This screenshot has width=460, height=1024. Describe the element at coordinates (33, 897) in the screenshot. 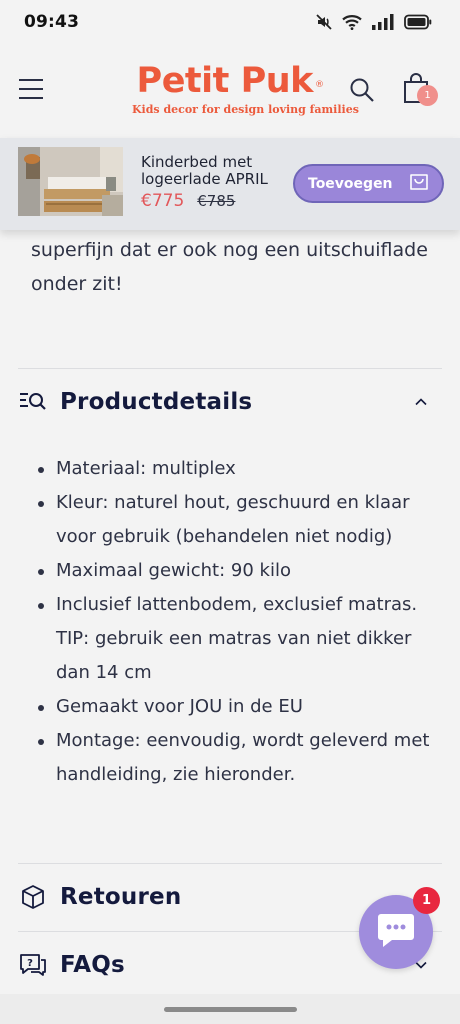

I see `box-icon` at that location.